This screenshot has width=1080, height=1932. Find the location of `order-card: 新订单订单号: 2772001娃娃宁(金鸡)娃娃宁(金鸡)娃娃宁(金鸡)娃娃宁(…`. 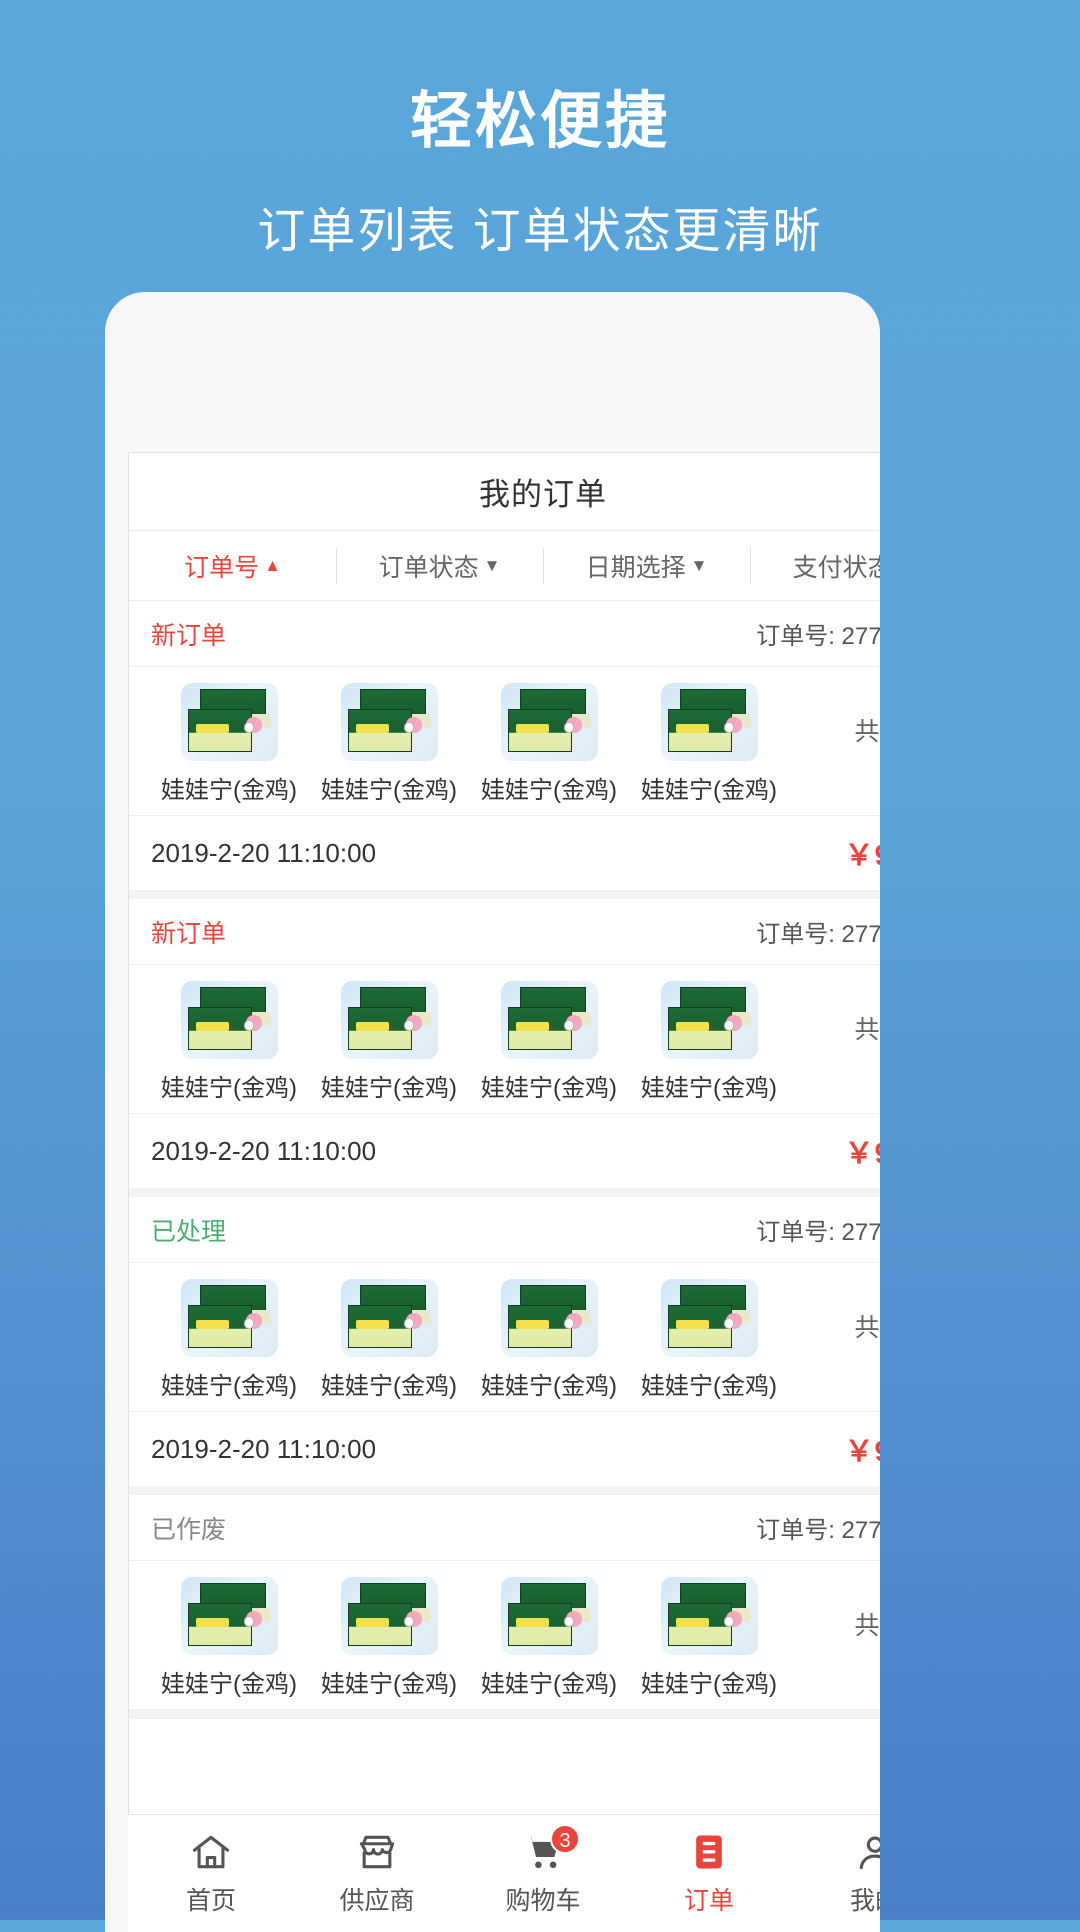

order-card: 新订单订单号: 2772001娃娃宁(金鸡)娃娃宁(金鸡)娃娃宁(金鸡)娃娃宁(… is located at coordinates (504, 1048).